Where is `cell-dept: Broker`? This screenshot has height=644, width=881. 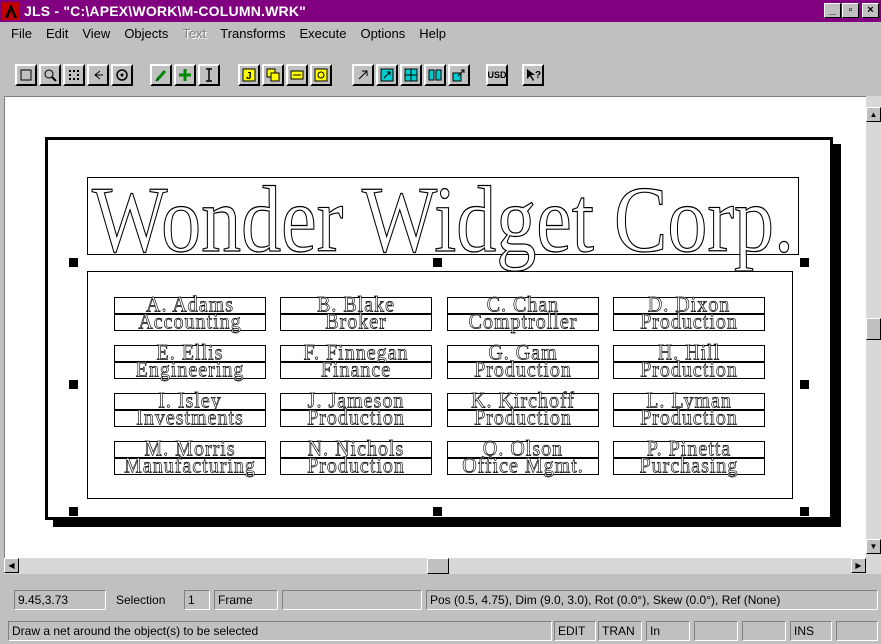
cell-dept: Broker is located at coordinates (356, 322).